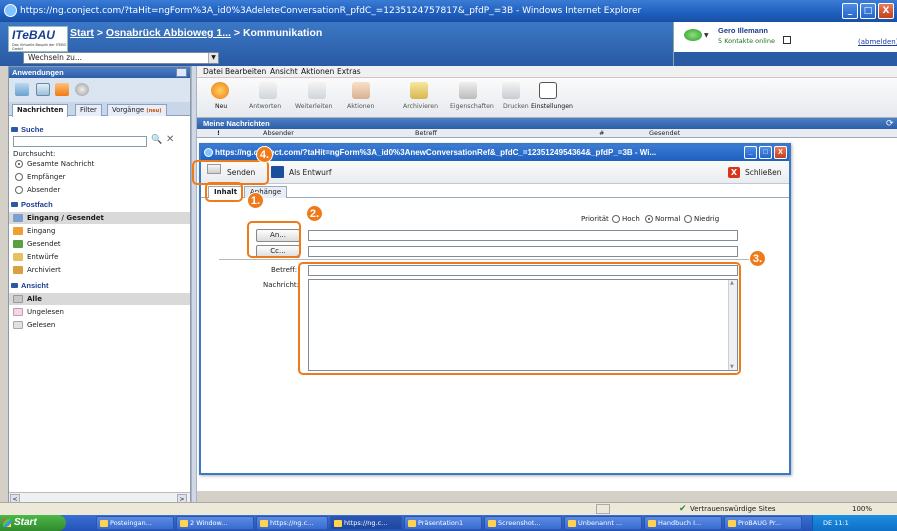 This screenshot has height=531, width=897. What do you see at coordinates (552, 106) in the screenshot?
I see `toolbar-settings-button: Einstellungen` at bounding box center [552, 106].